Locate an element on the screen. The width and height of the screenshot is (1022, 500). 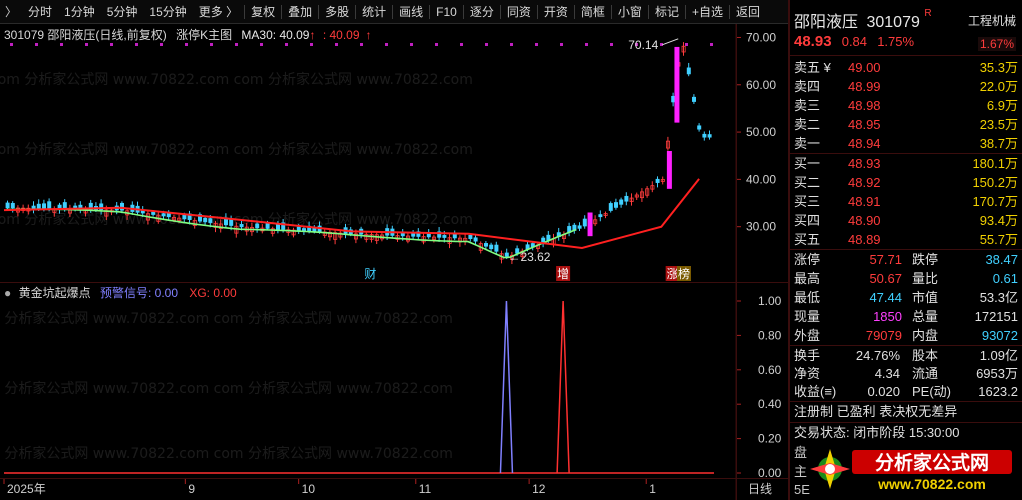
toolbar-item: 开资 is located at coordinates (556, 12).